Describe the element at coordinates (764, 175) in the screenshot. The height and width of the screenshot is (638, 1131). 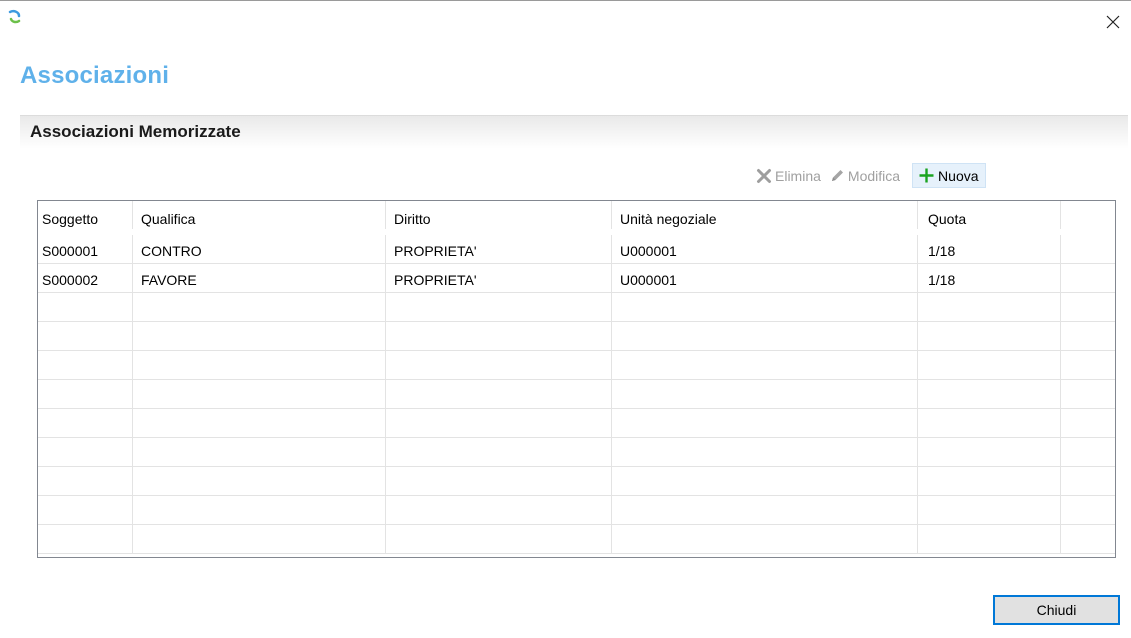
I see `x-icon` at that location.